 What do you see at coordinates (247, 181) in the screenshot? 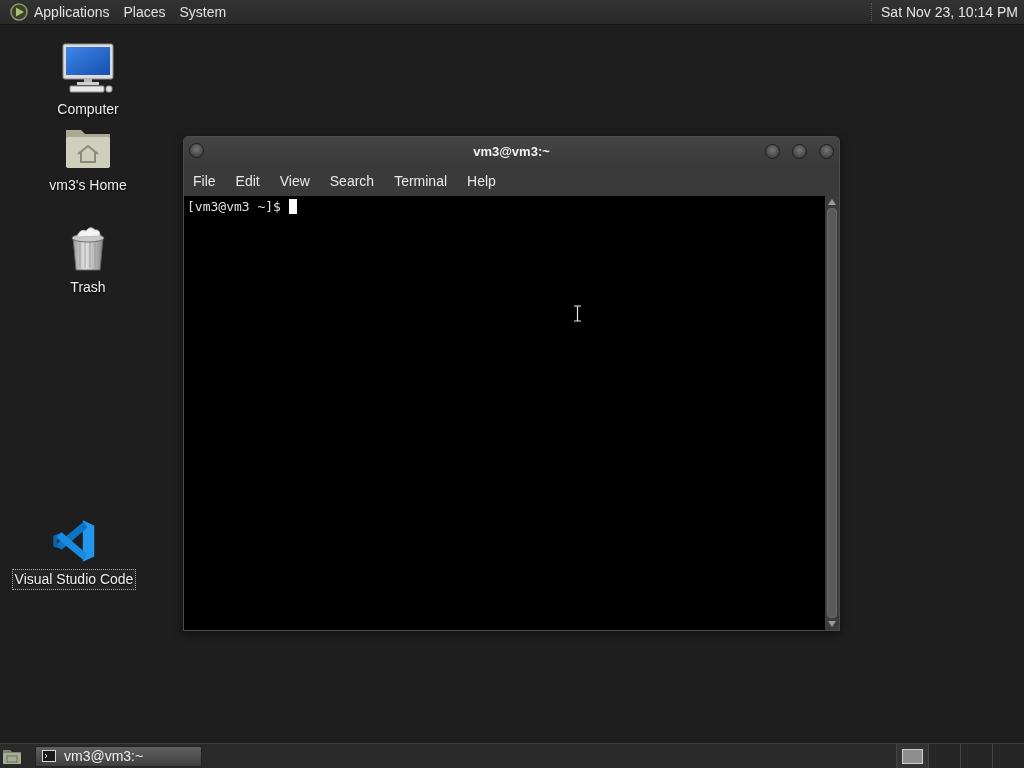
I see `menu-item: Edit` at bounding box center [247, 181].